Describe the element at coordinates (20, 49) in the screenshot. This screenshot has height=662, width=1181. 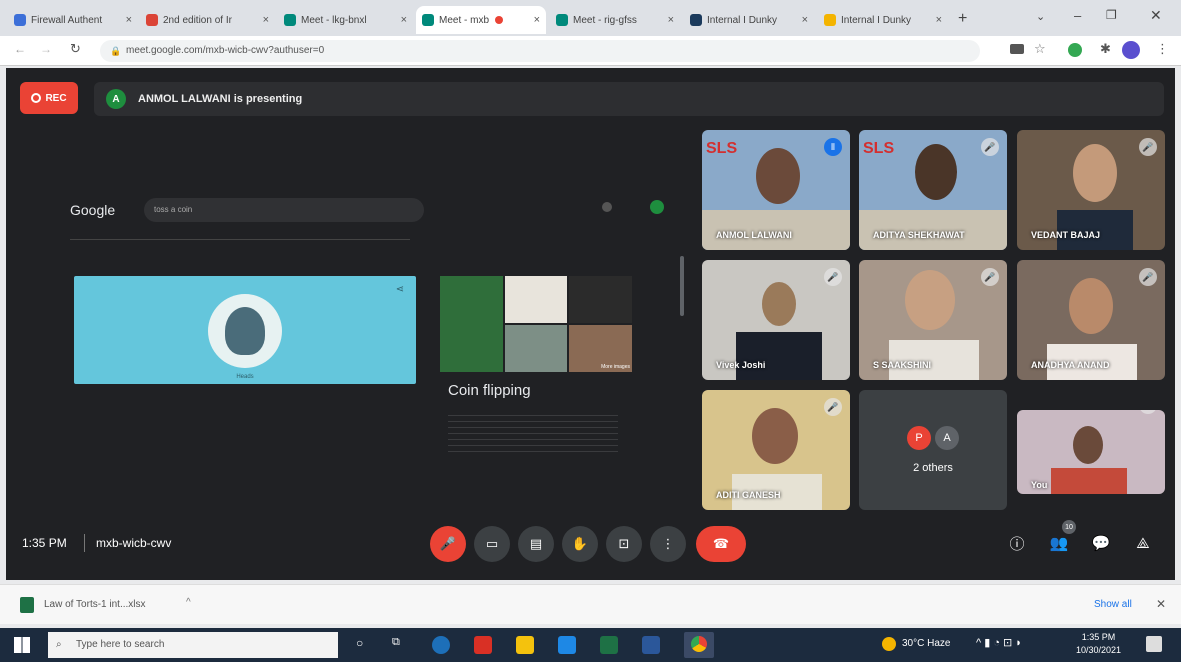
I see `back-icon: ←` at that location.